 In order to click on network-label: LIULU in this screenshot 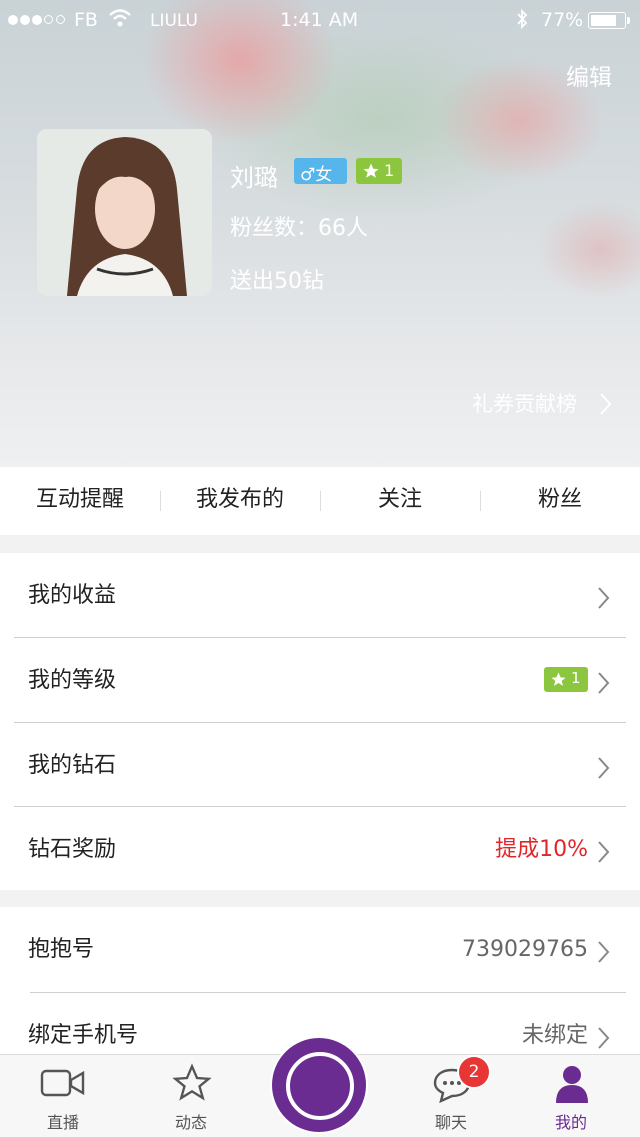, I will do `click(174, 21)`.